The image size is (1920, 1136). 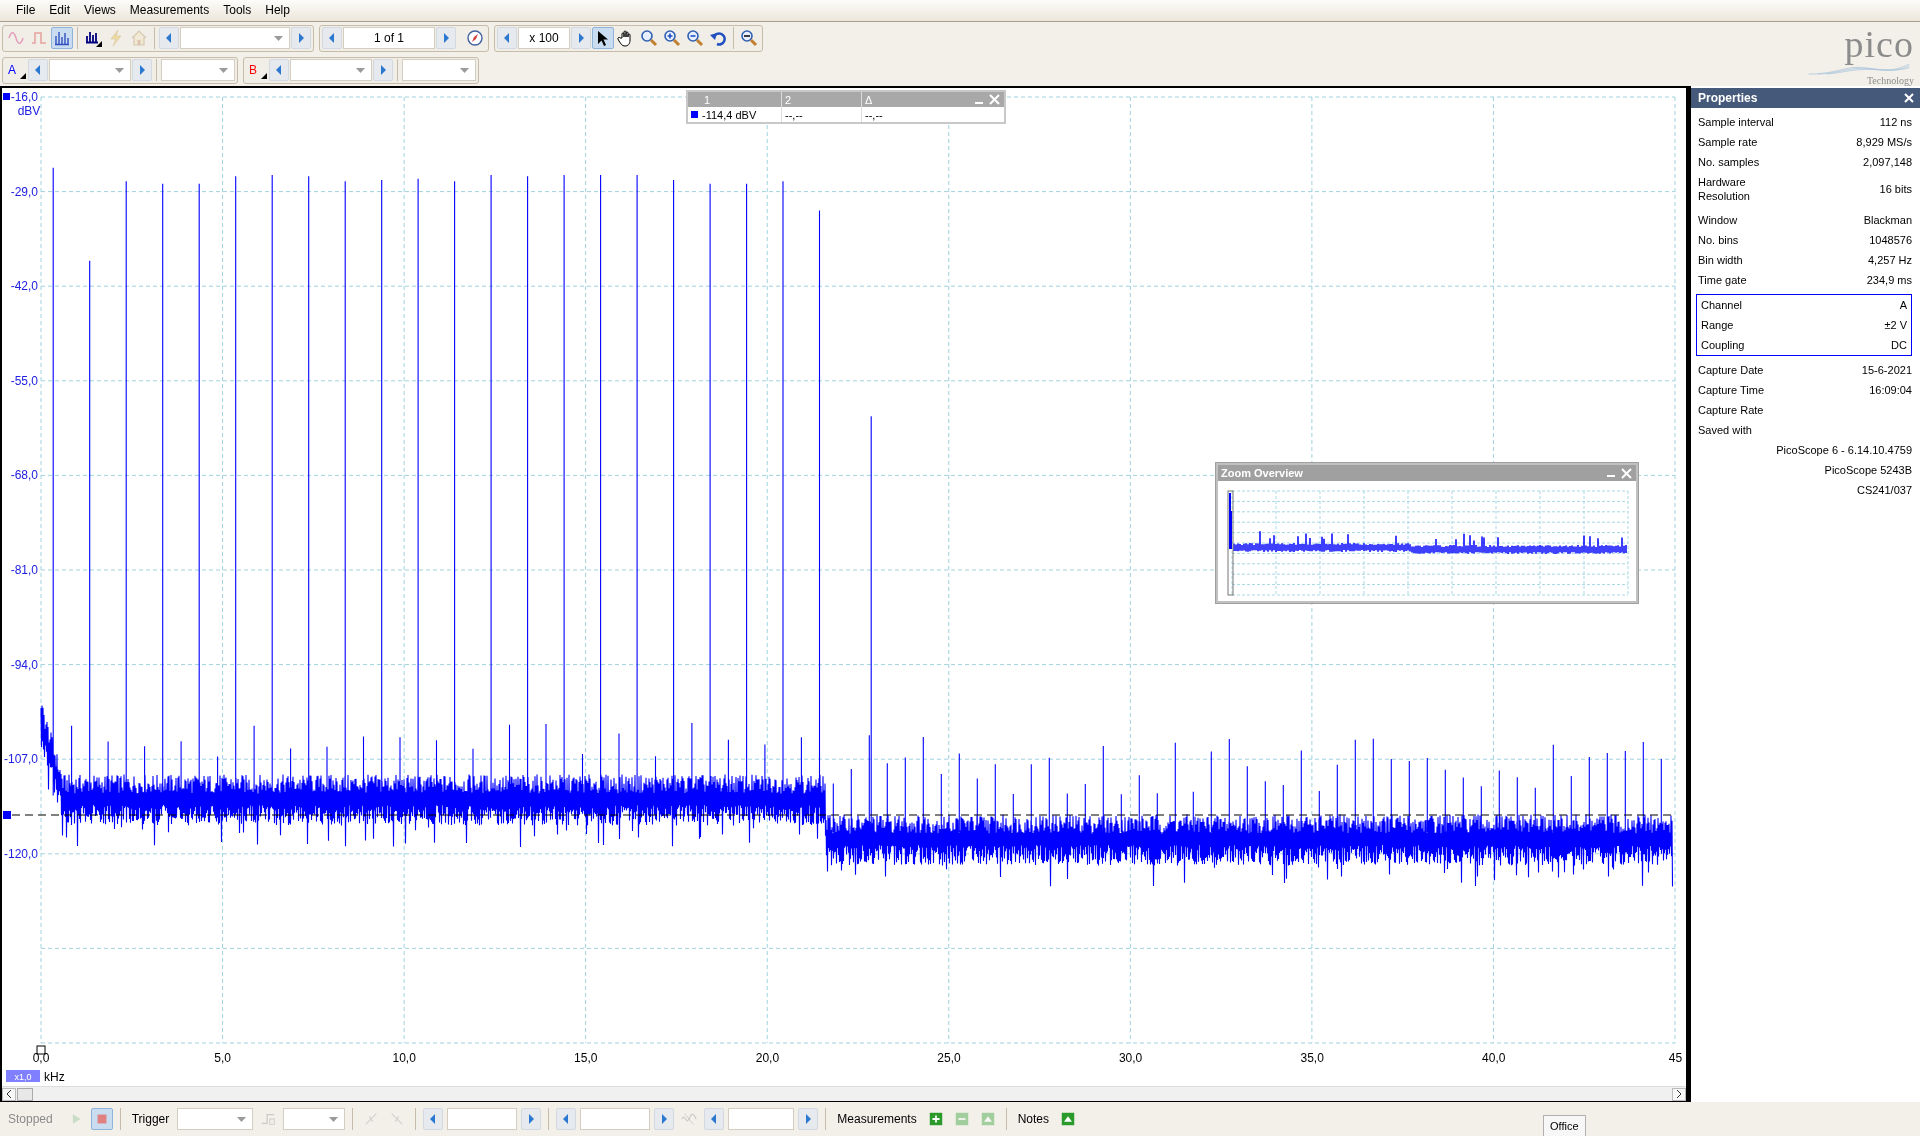 I want to click on scrollbar-thumb, so click(x=25, y=1094).